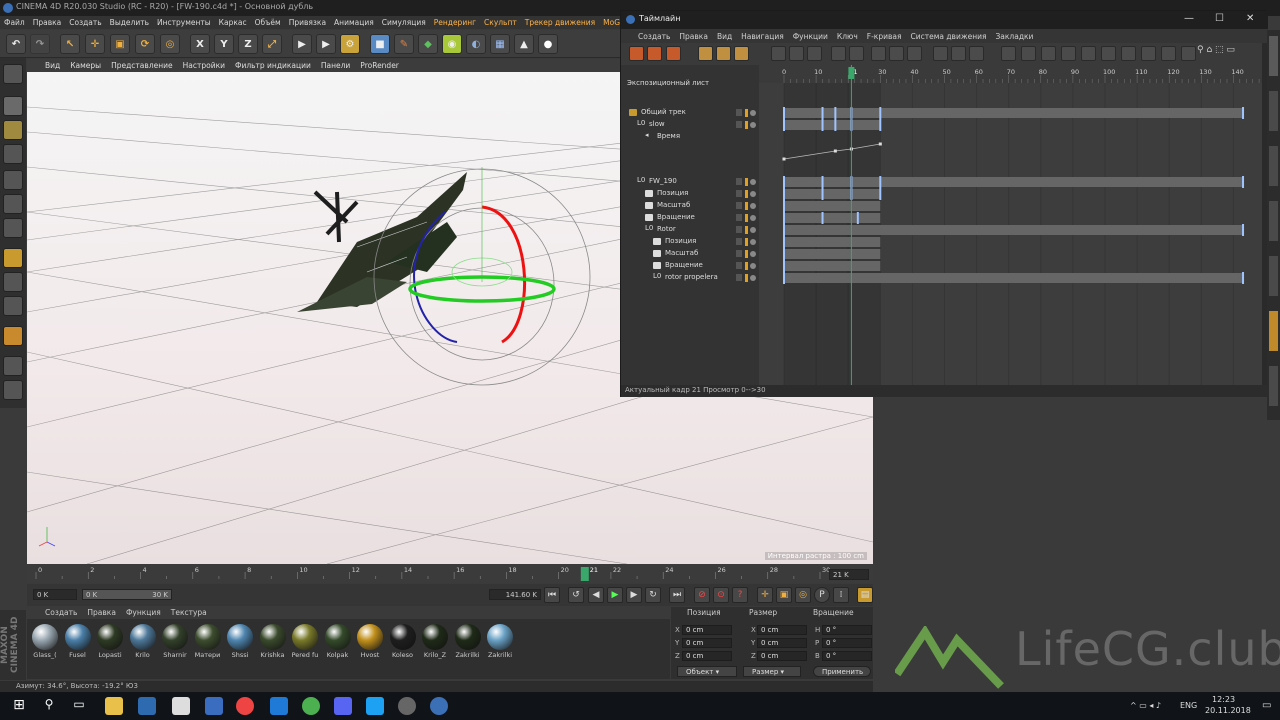  I want to click on timeline-nav-icons: ⚲ ⌂ ⬚ ▭, so click(1216, 50).